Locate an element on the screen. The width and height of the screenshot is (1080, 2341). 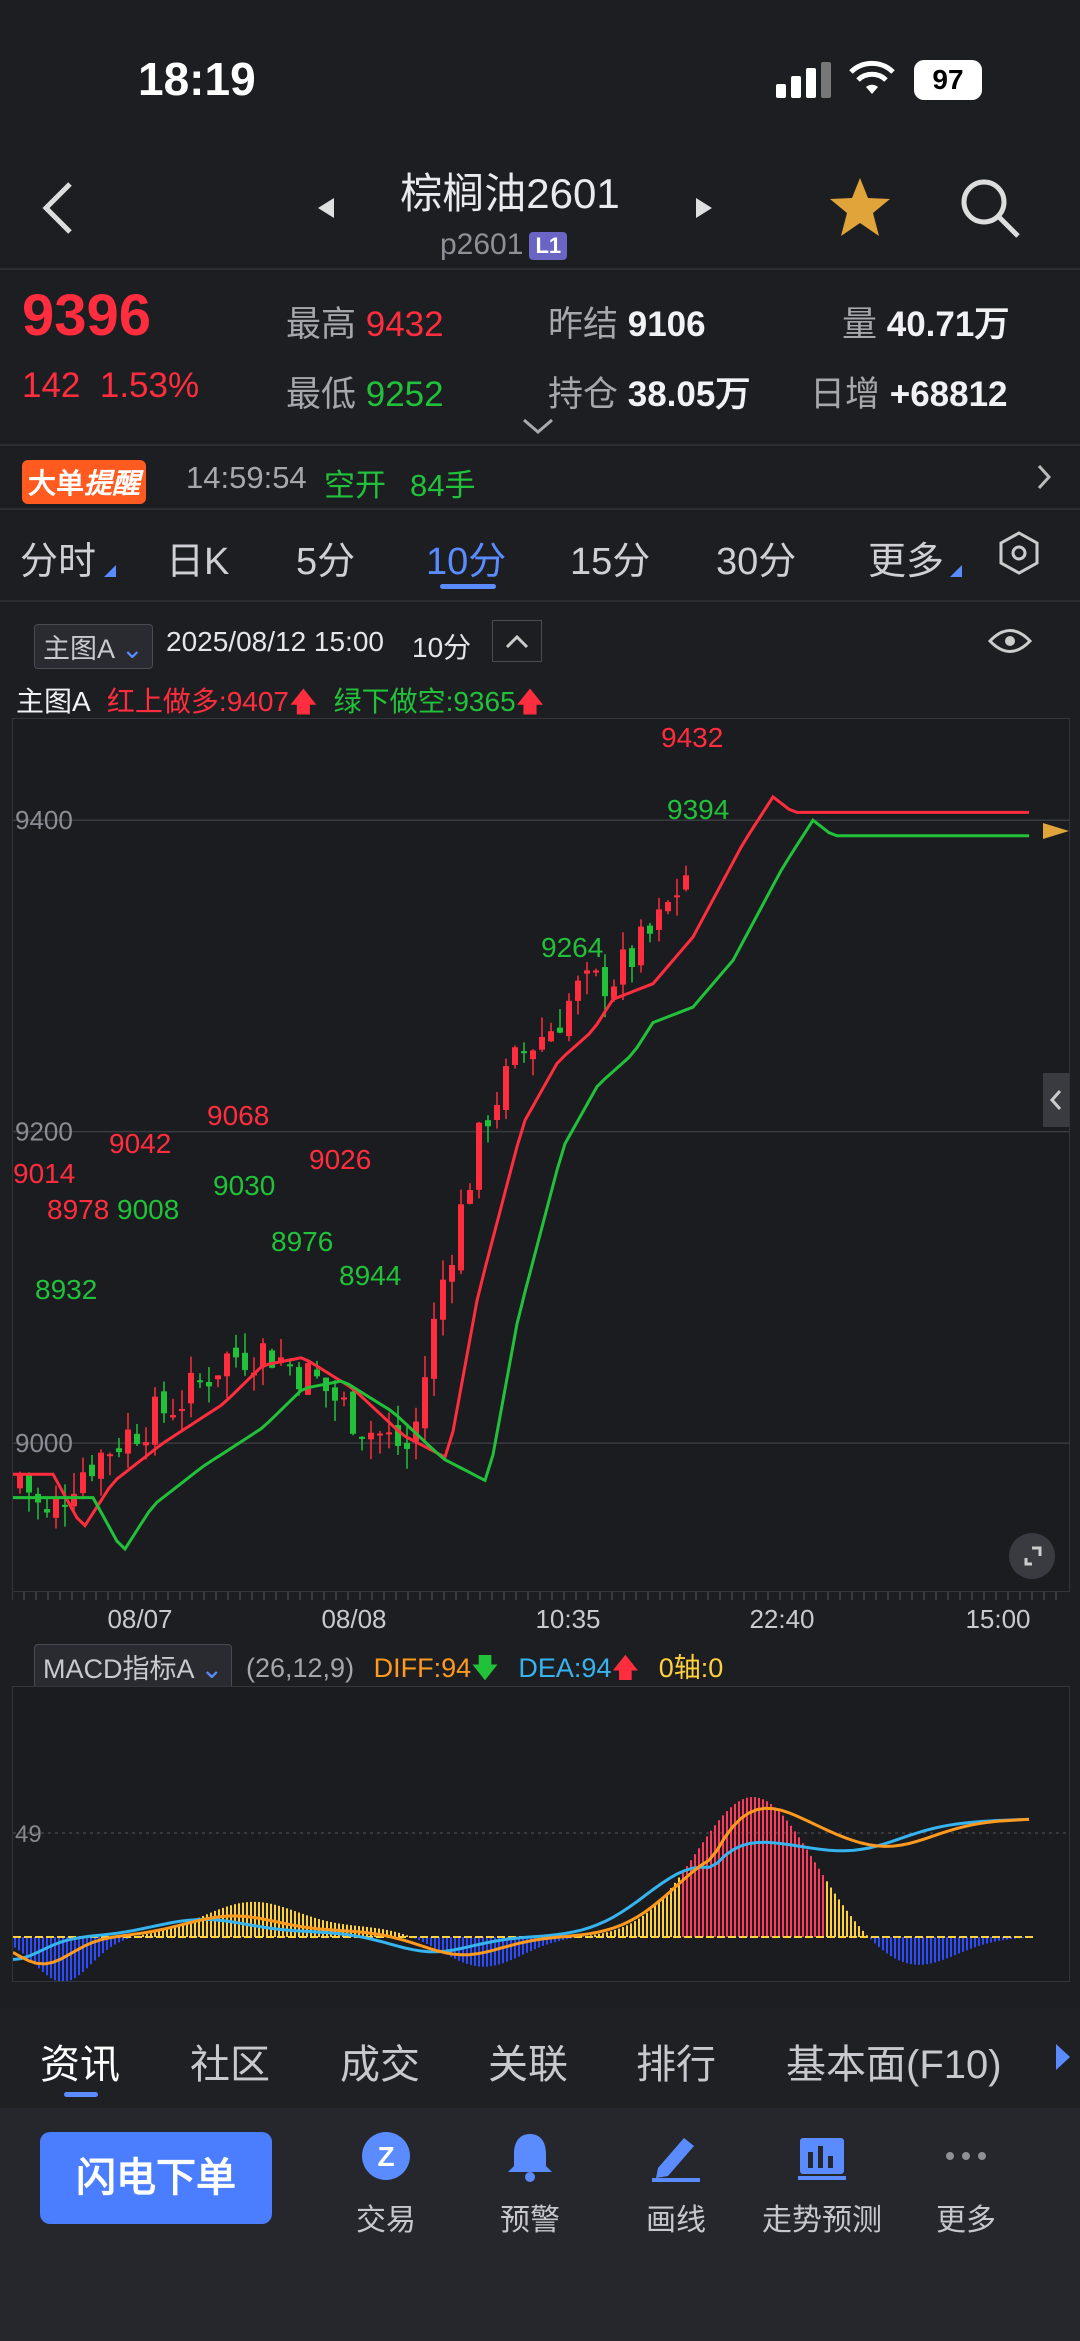
tab-5min: 5分 is located at coordinates (325, 557).